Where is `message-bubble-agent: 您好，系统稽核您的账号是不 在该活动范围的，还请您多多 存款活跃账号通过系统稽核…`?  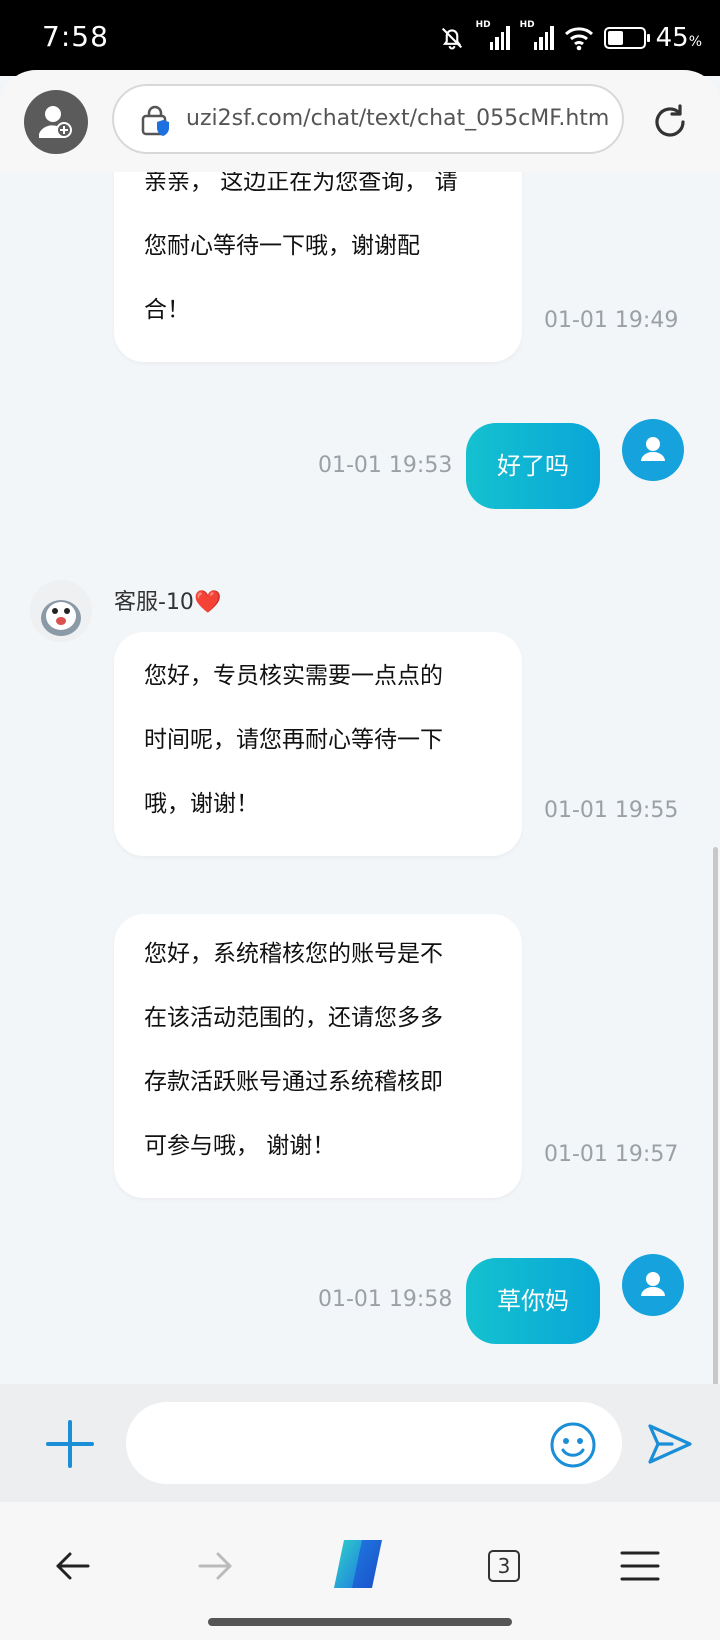 message-bubble-agent: 您好，系统稽核您的账号是不 在该活动范围的，还请您多多 存款活跃账号通过系统稽核… is located at coordinates (318, 1056).